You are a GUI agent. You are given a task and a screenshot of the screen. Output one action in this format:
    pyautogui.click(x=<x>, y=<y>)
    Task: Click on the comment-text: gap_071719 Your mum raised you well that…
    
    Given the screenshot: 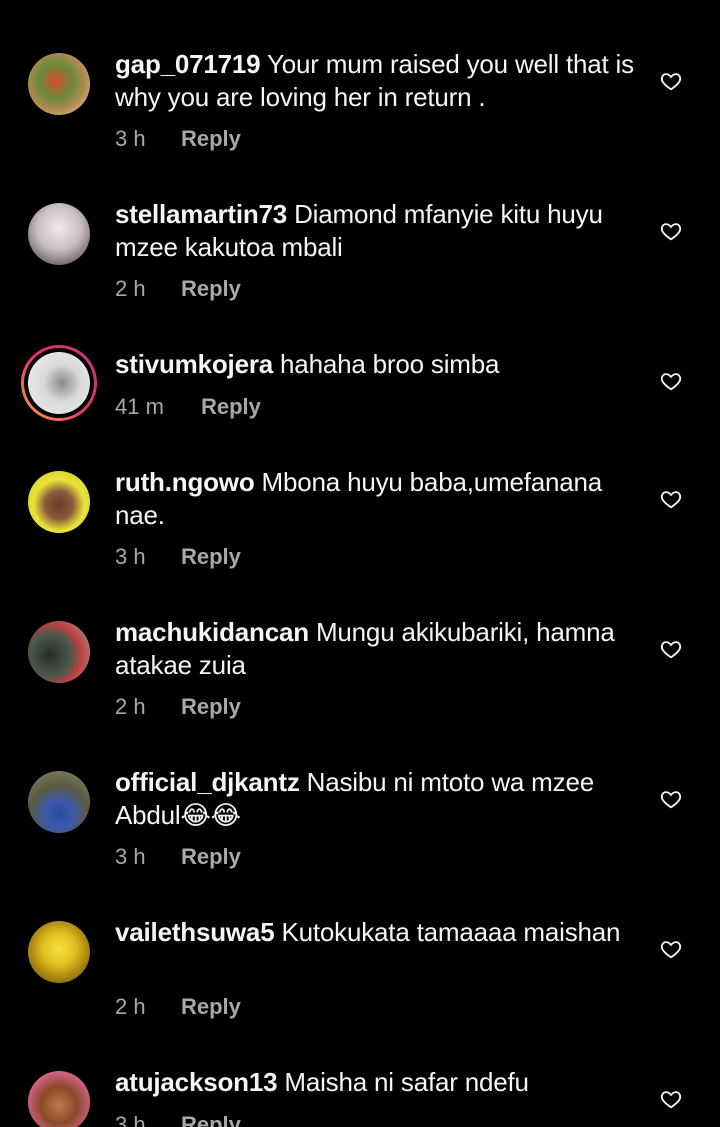 What is the action you would take?
    pyautogui.click(x=380, y=81)
    